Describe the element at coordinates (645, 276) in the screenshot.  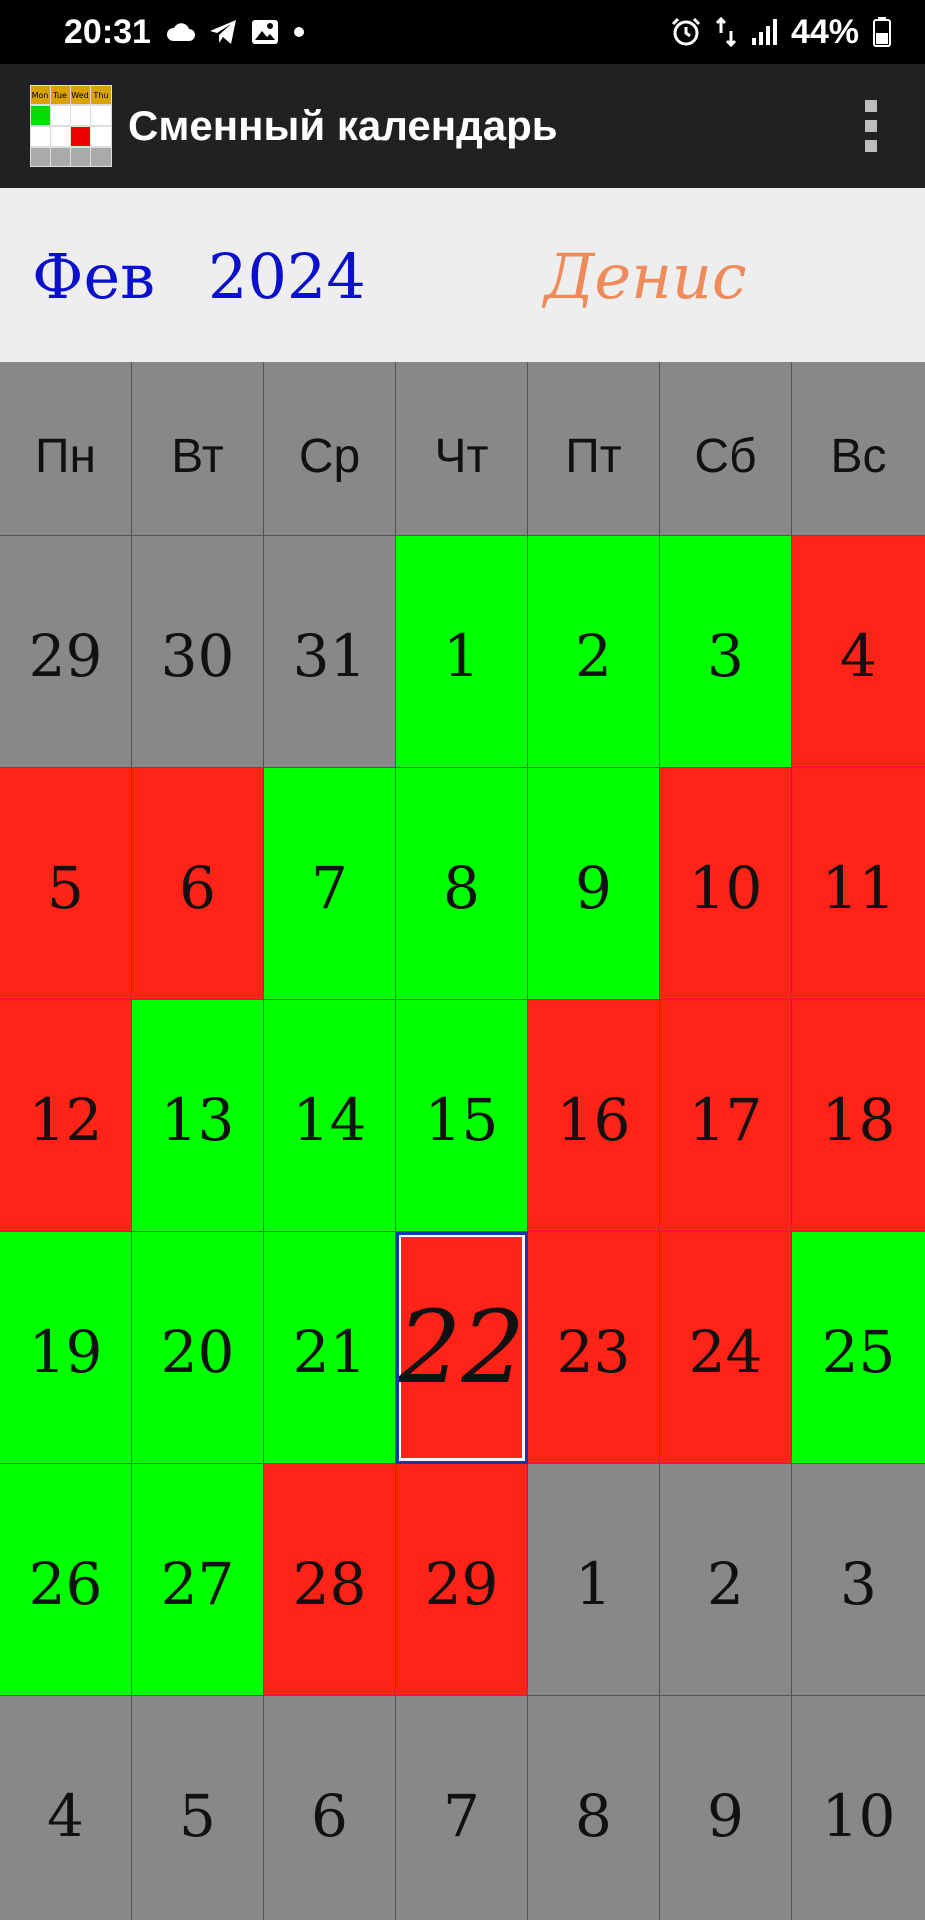
I see `person-name: Денис` at that location.